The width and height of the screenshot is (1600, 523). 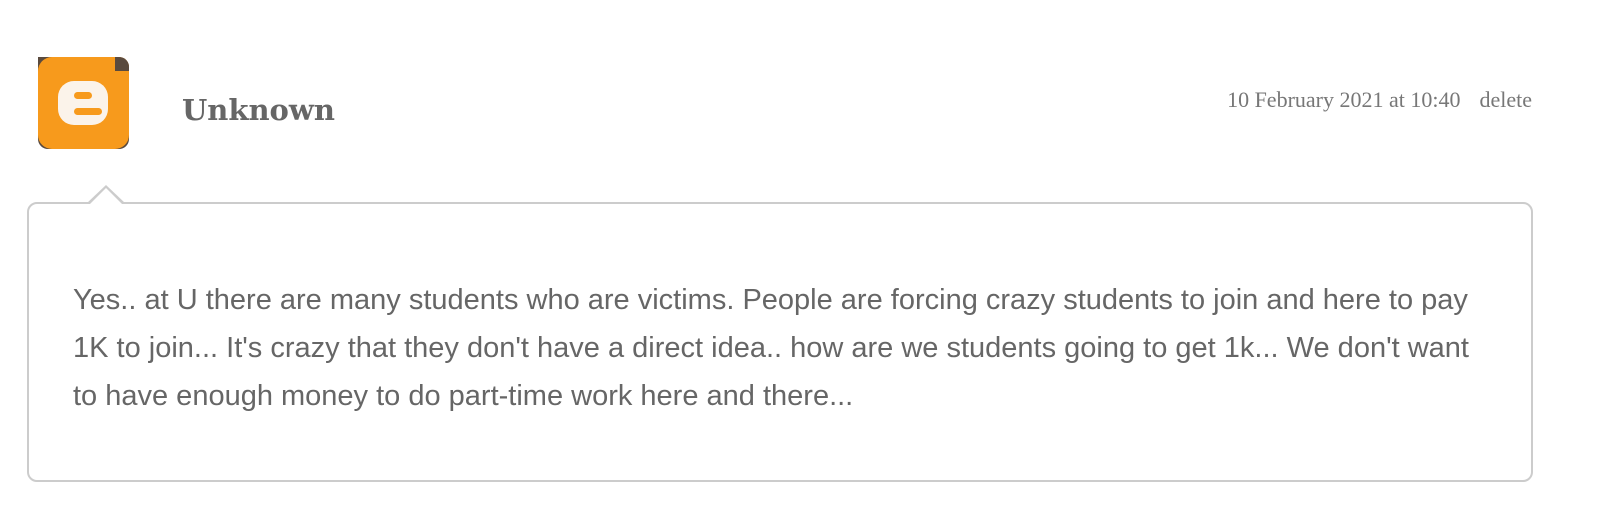 I want to click on comment-meta: 10 February 2021 at 10:40 delete, so click(x=1379, y=100).